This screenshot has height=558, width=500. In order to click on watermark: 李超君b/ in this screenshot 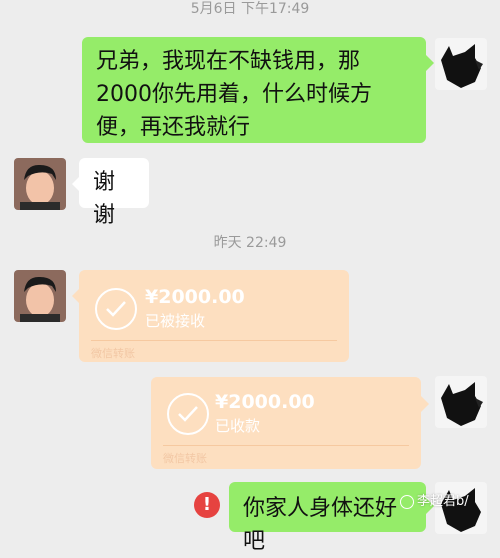, I will do `click(434, 499)`.